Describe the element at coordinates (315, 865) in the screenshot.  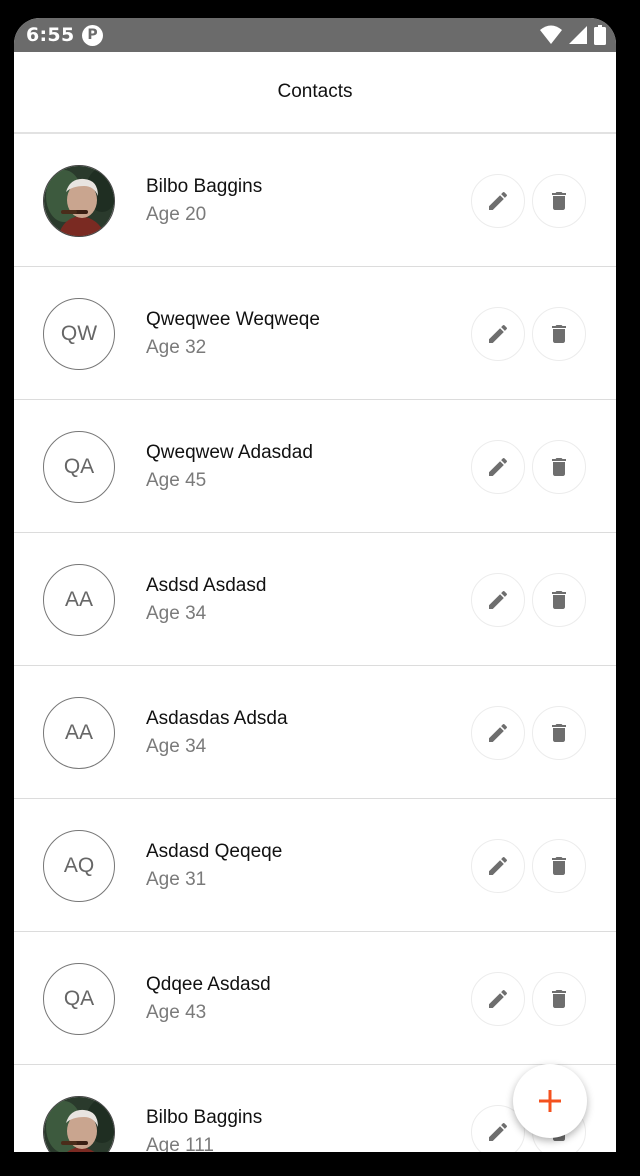
I see `list-item: AQ Asdasd Qeqeqe Age 31` at that location.